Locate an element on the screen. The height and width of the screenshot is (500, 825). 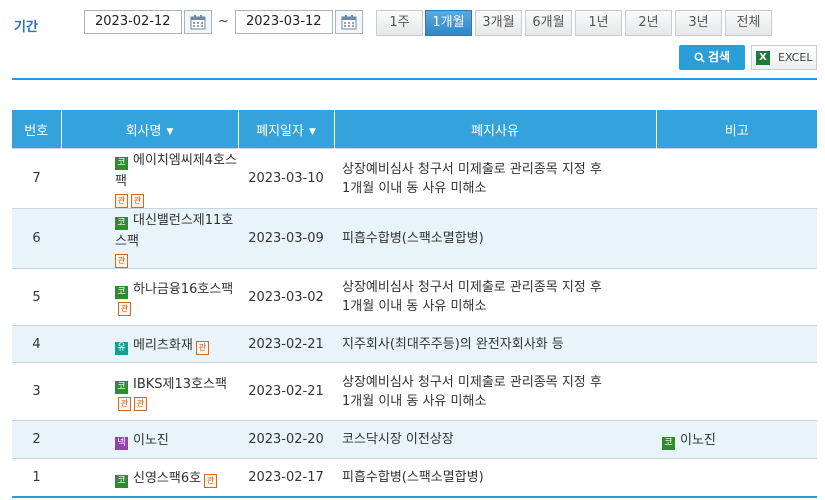
end-date-input: 2023-03-12 is located at coordinates (284, 22).